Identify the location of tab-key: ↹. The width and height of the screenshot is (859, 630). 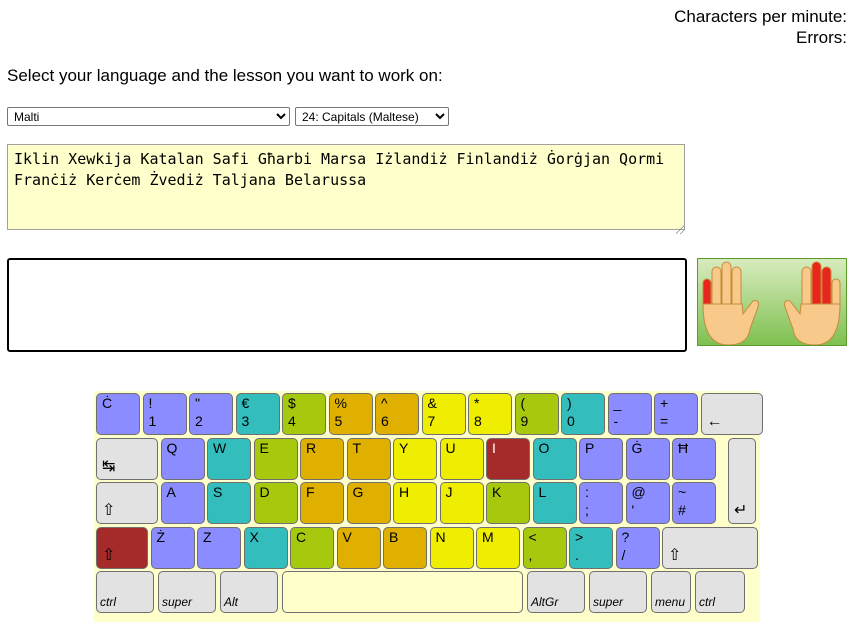
(127, 458).